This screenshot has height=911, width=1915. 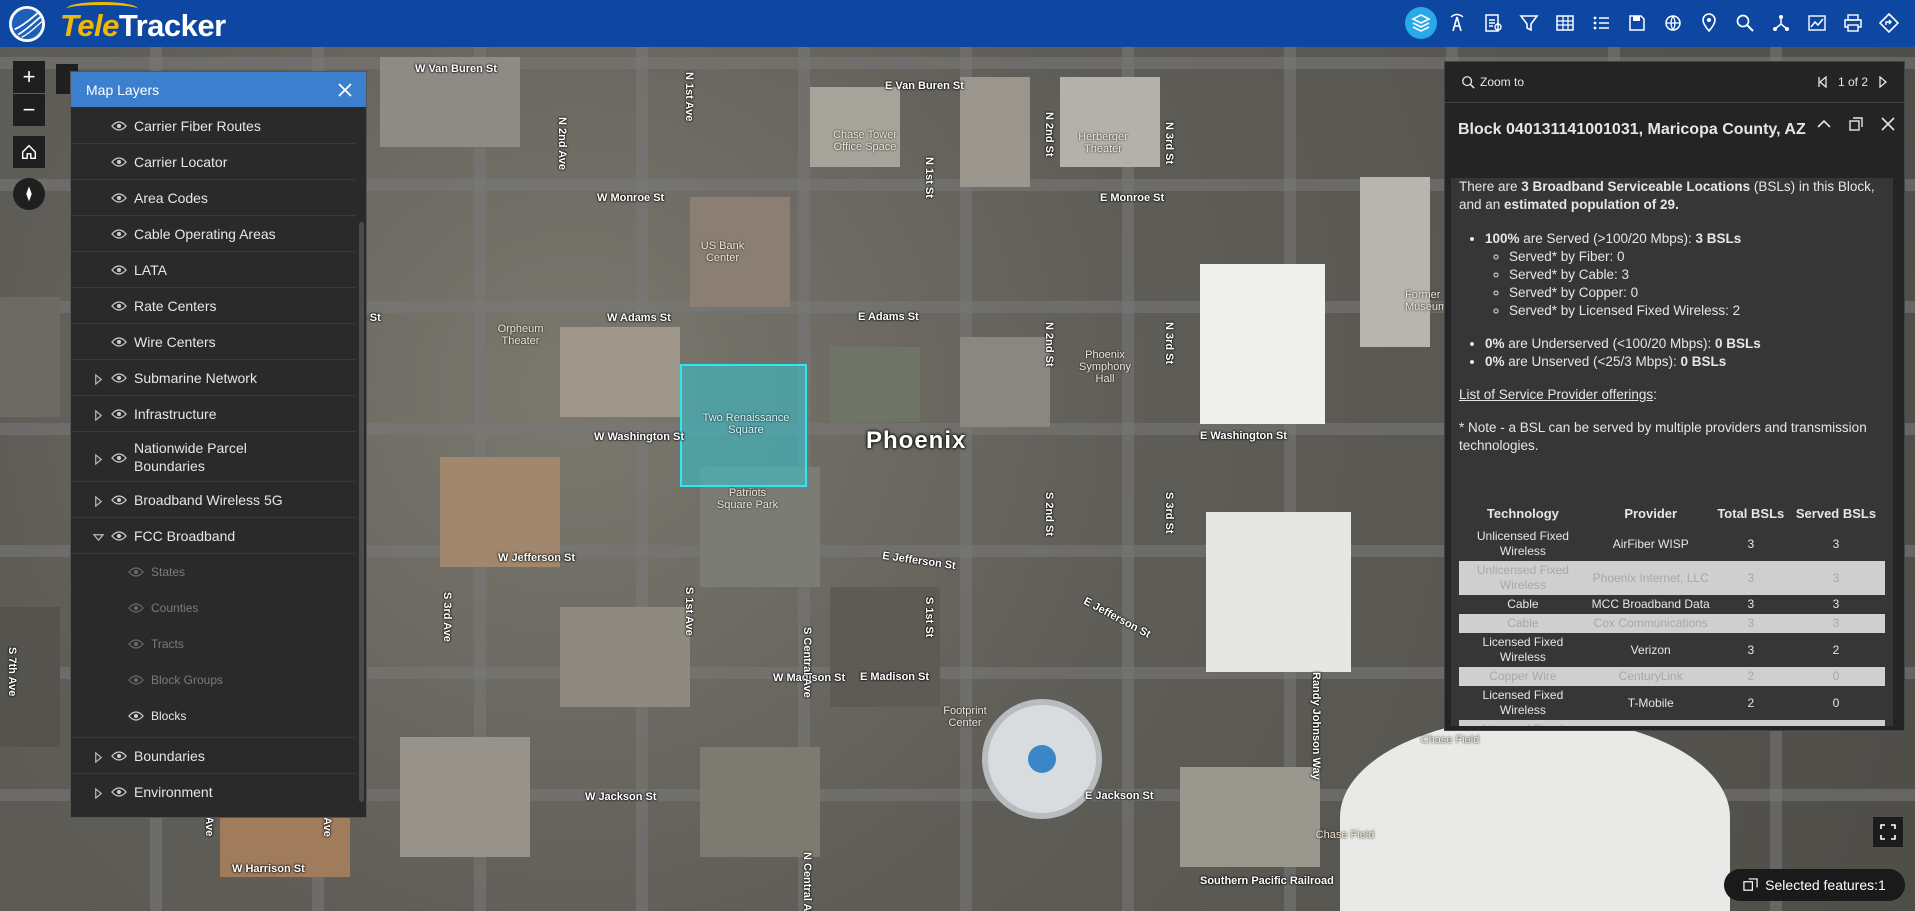 I want to click on provider-offerings-link: List of Service Provider offerings, so click(x=1556, y=394).